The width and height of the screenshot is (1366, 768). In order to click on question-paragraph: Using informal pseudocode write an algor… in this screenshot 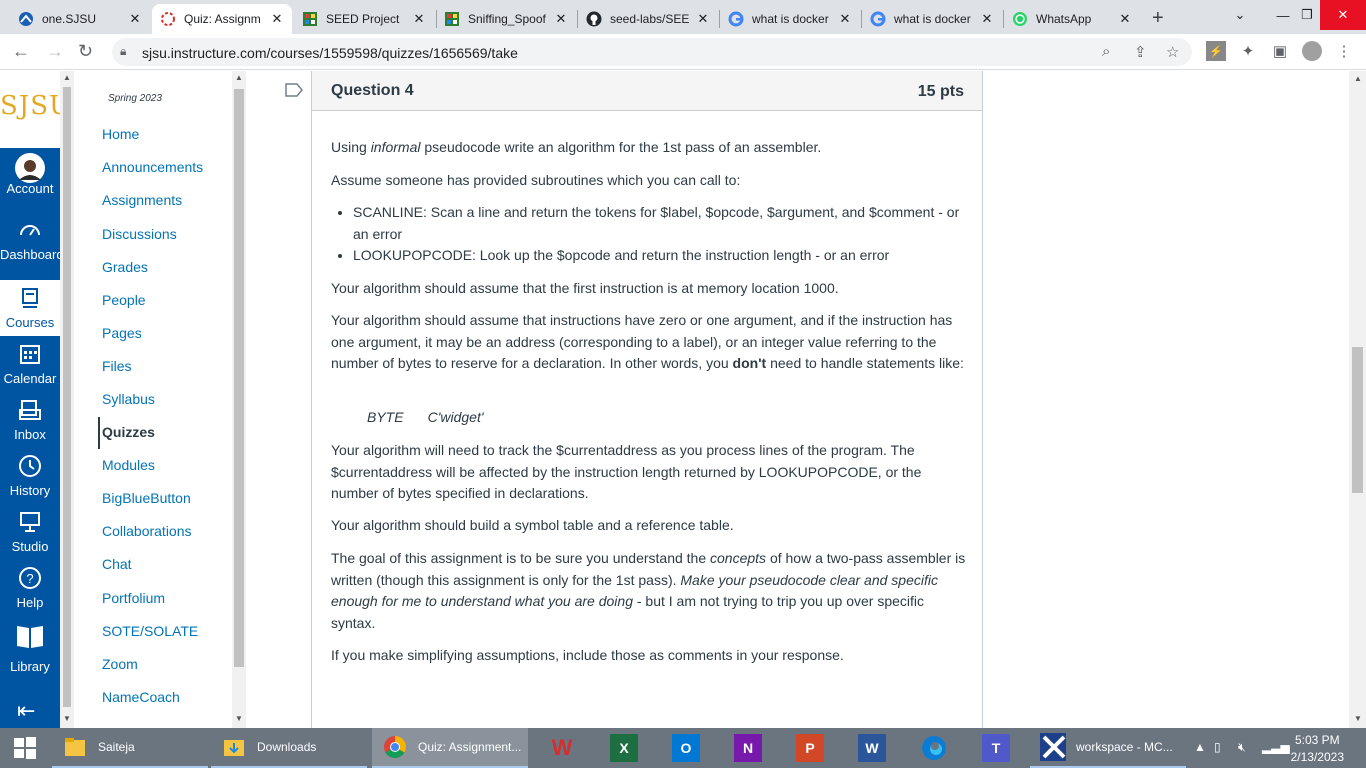, I will do `click(576, 147)`.